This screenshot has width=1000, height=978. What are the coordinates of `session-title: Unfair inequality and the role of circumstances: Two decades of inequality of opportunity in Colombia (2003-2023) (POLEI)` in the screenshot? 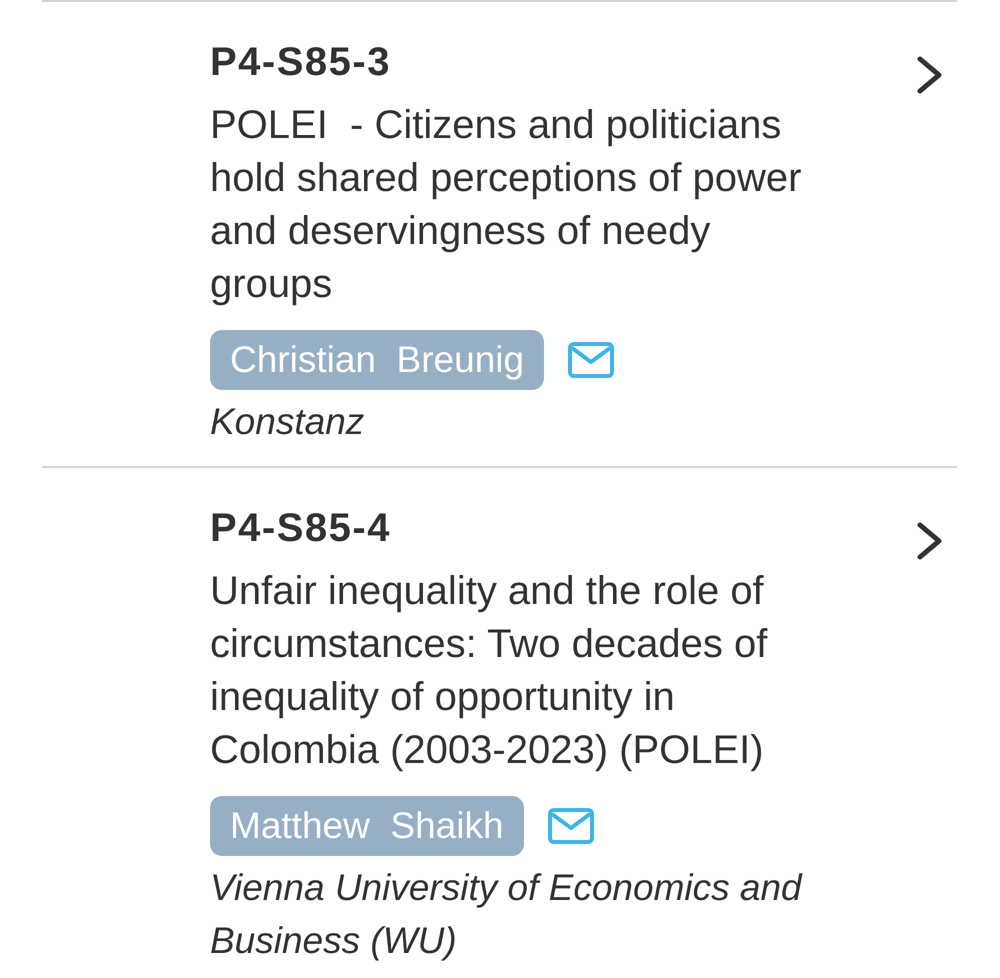 It's located at (489, 671).